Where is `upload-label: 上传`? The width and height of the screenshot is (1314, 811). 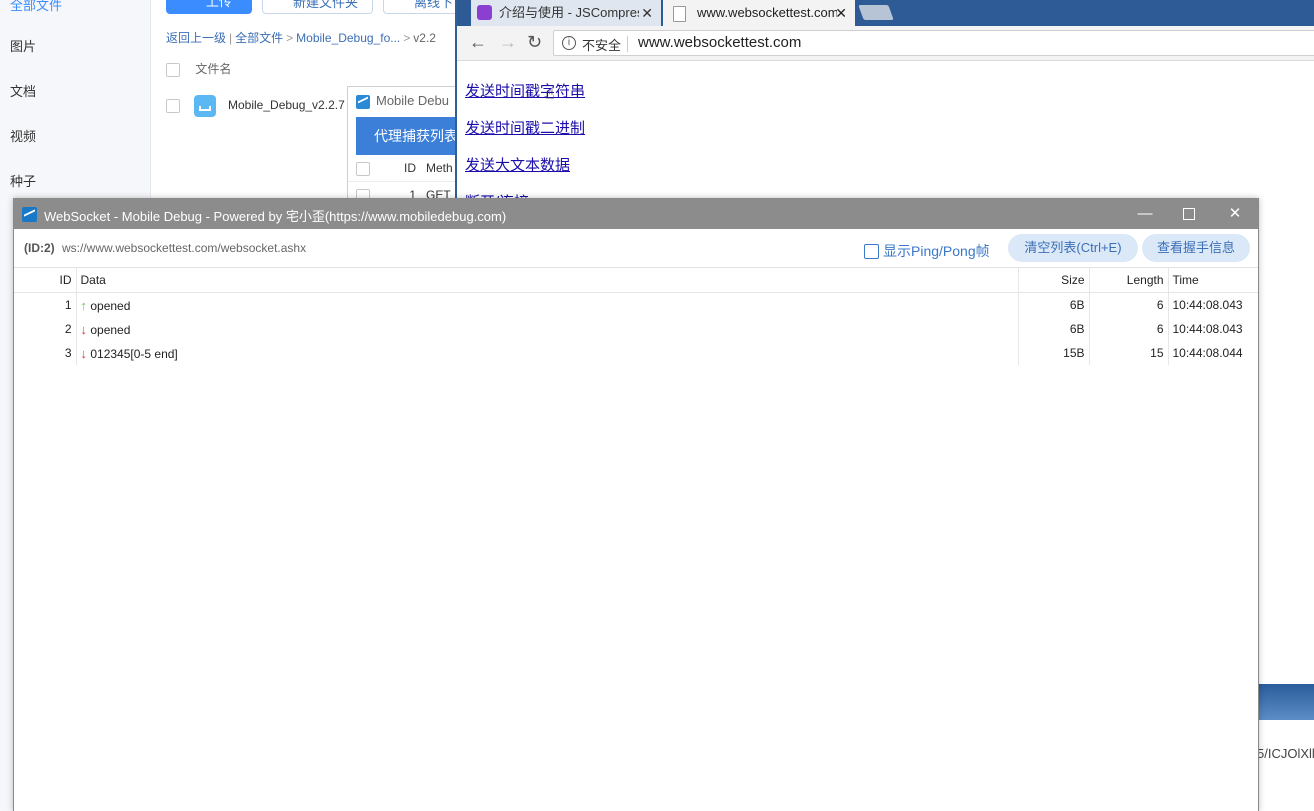 upload-label: 上传 is located at coordinates (219, 4).